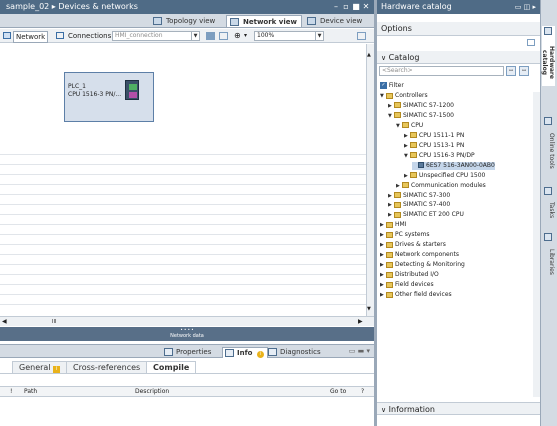  I want to click on catalog-tree-label: Drives & starters, so click(420, 245).